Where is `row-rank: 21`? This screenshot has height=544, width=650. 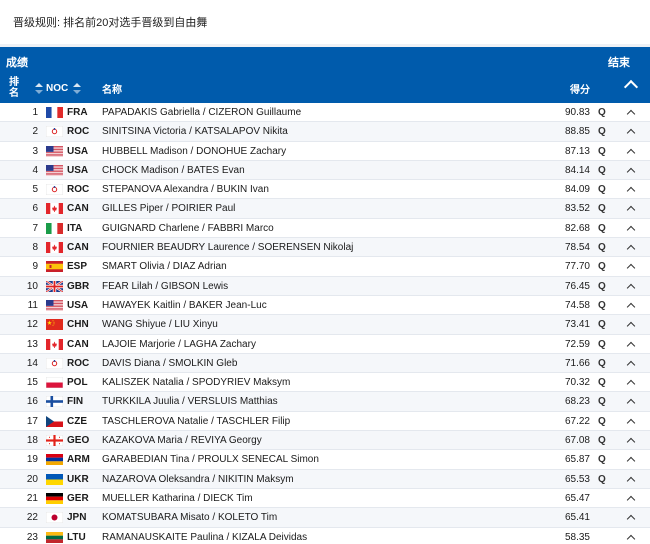
row-rank: 21 is located at coordinates (32, 498).